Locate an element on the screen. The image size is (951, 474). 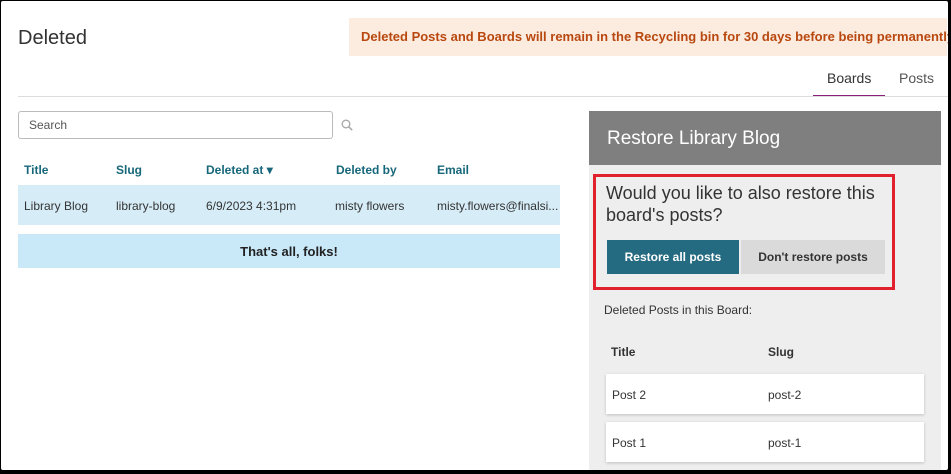
tab-bar: Boards Posts is located at coordinates (880, 81).